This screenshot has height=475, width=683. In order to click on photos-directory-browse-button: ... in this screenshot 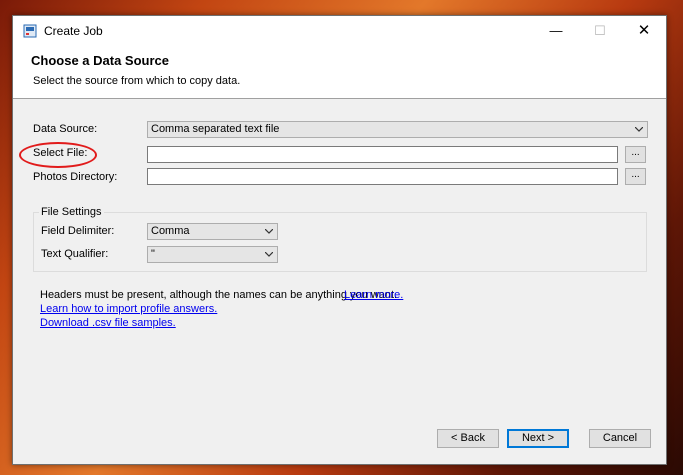, I will do `click(635, 176)`.